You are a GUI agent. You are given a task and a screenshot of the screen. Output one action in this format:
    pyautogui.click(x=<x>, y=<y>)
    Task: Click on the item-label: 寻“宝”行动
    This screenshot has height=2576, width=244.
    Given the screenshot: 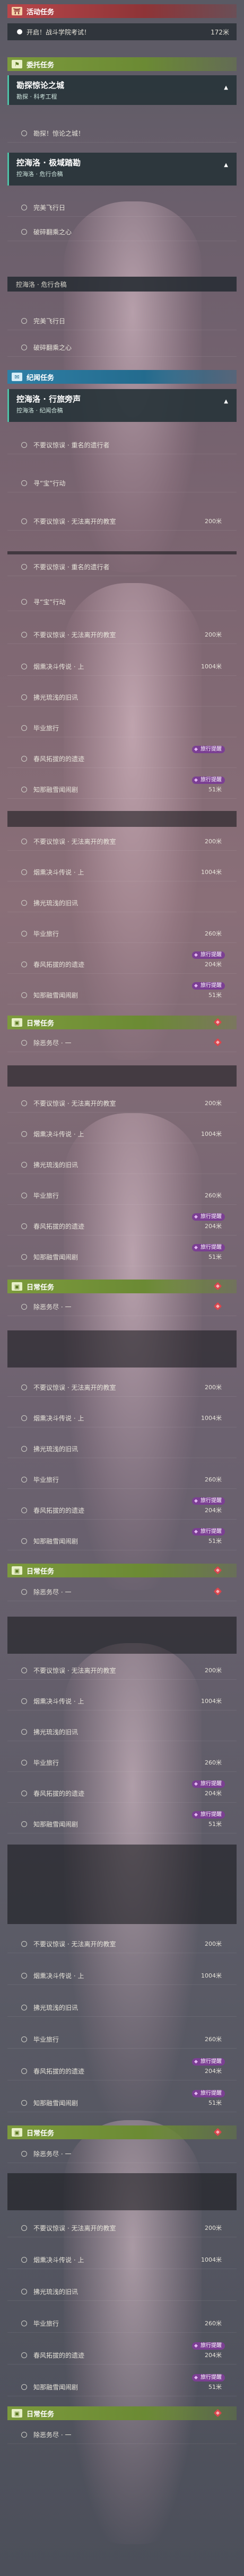 What is the action you would take?
    pyautogui.click(x=50, y=602)
    